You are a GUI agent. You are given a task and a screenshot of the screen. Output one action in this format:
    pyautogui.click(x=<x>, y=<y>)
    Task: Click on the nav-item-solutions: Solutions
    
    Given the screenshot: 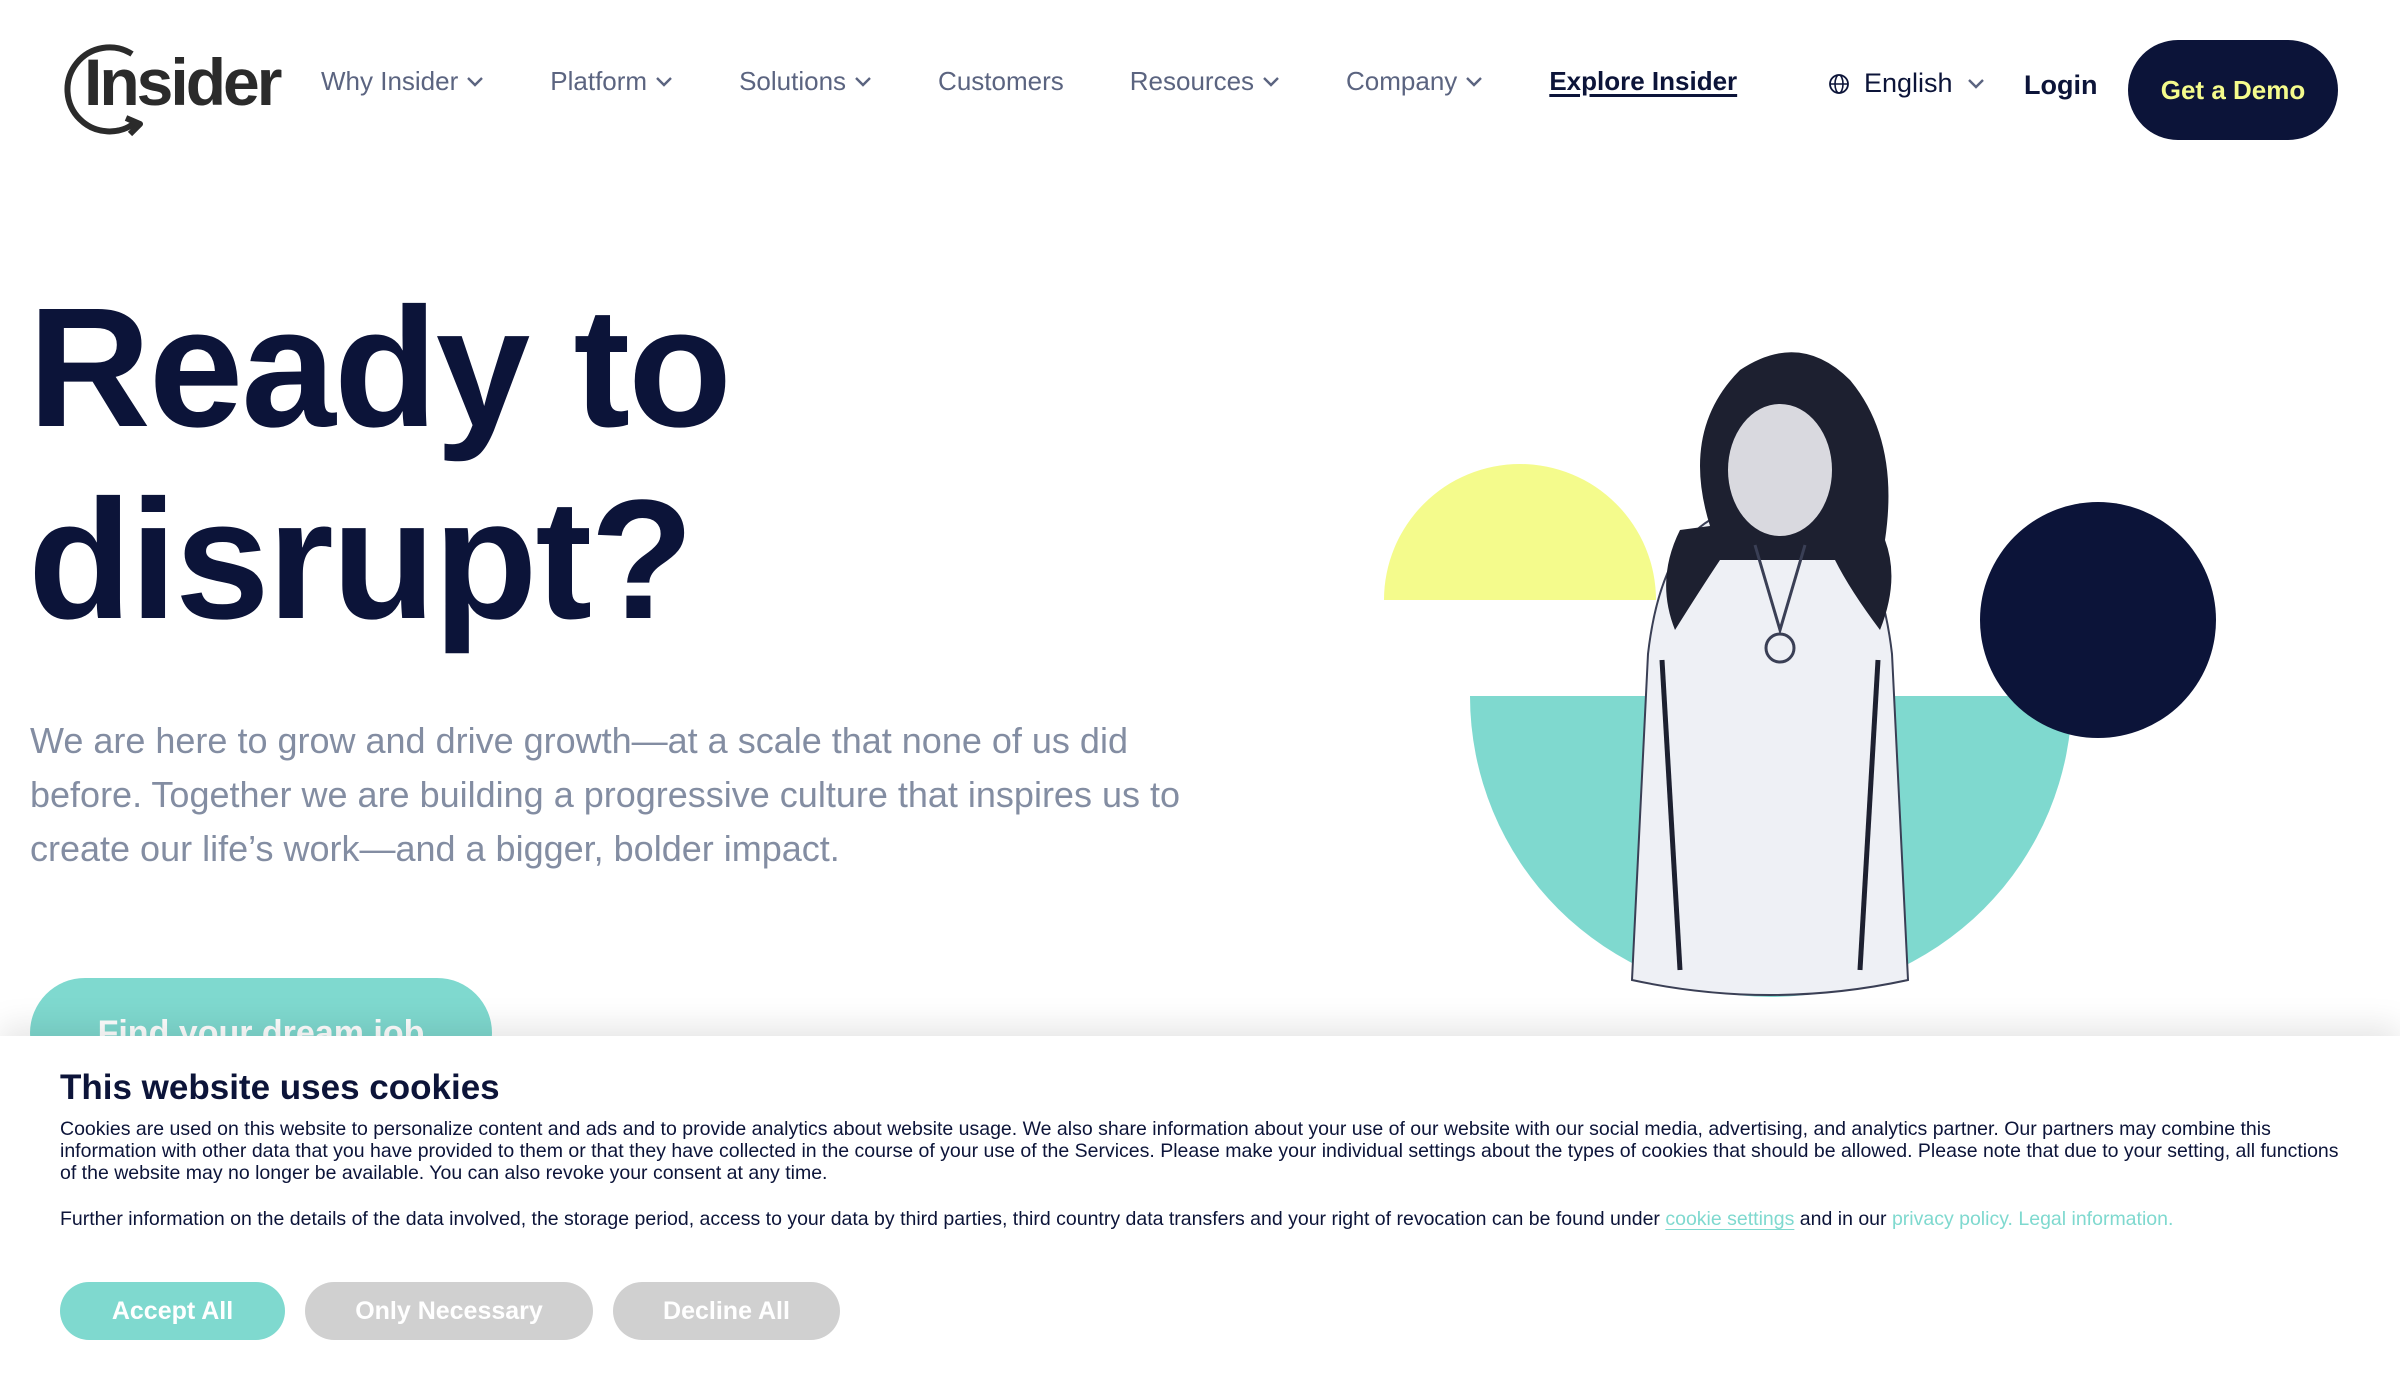 What is the action you would take?
    pyautogui.click(x=805, y=81)
    